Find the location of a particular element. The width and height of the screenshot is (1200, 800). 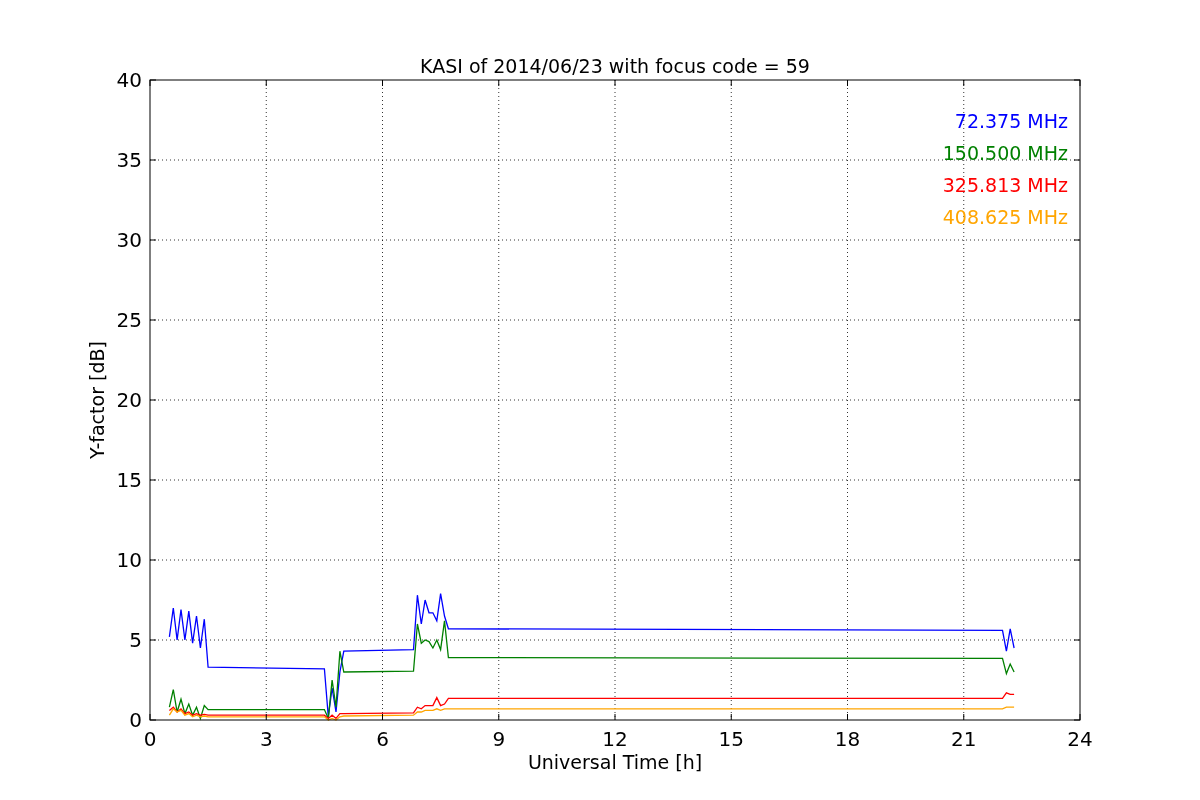

y-tick-label: 5 is located at coordinates (135, 640).